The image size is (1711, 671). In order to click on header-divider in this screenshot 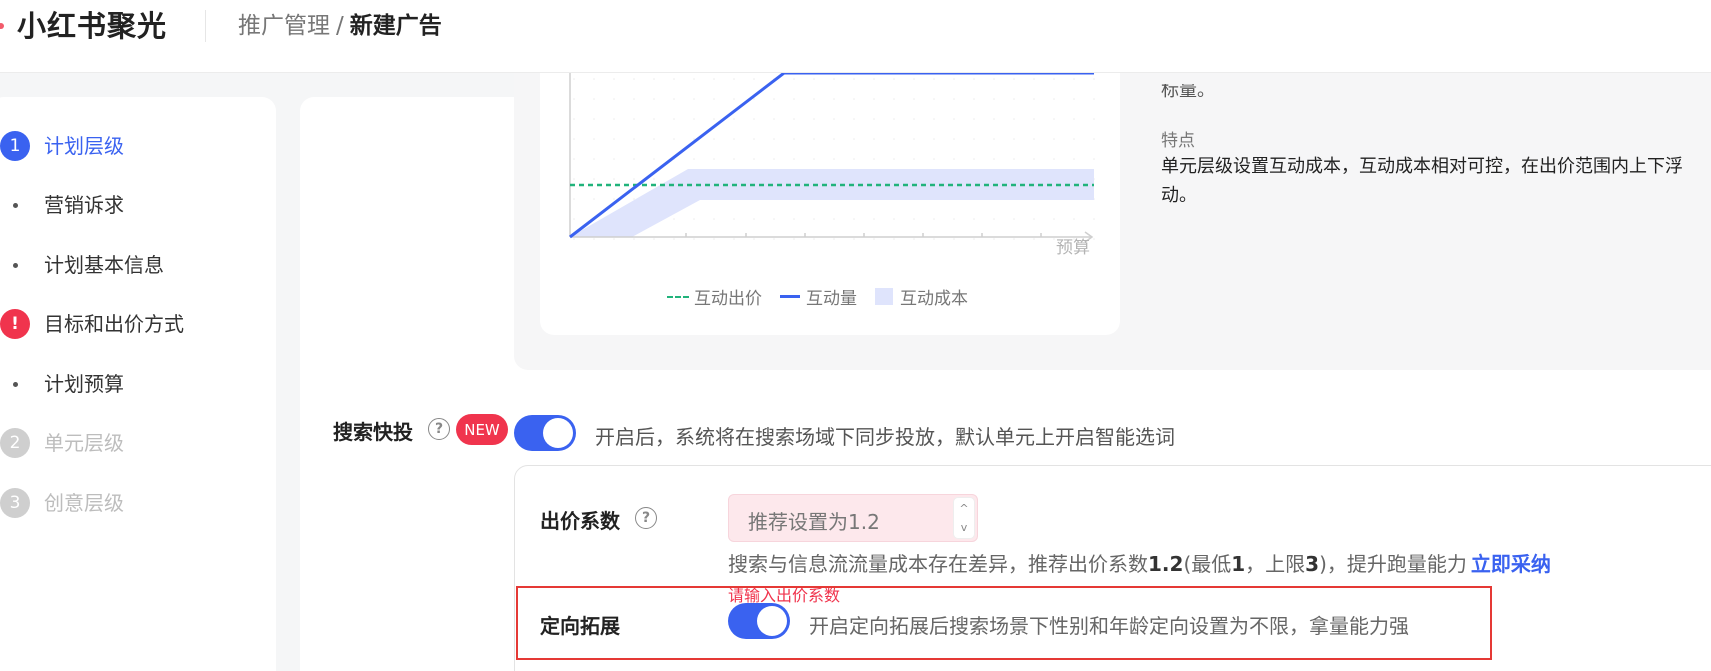, I will do `click(205, 26)`.